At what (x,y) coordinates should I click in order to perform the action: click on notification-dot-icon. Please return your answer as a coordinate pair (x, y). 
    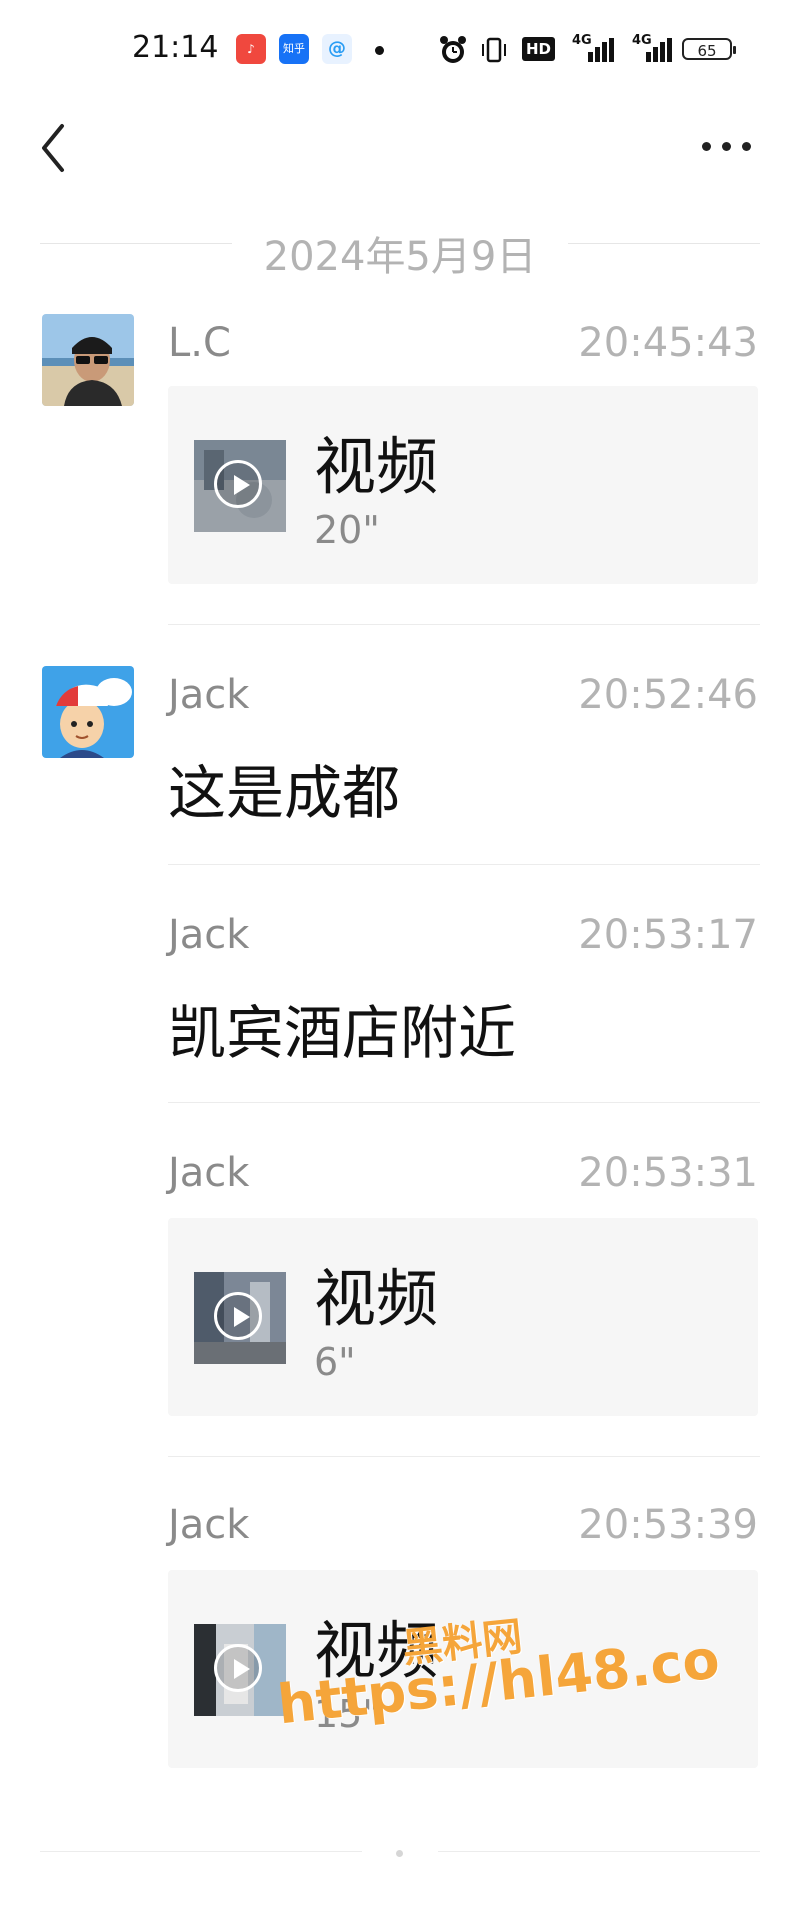
    Looking at the image, I should click on (379, 50).